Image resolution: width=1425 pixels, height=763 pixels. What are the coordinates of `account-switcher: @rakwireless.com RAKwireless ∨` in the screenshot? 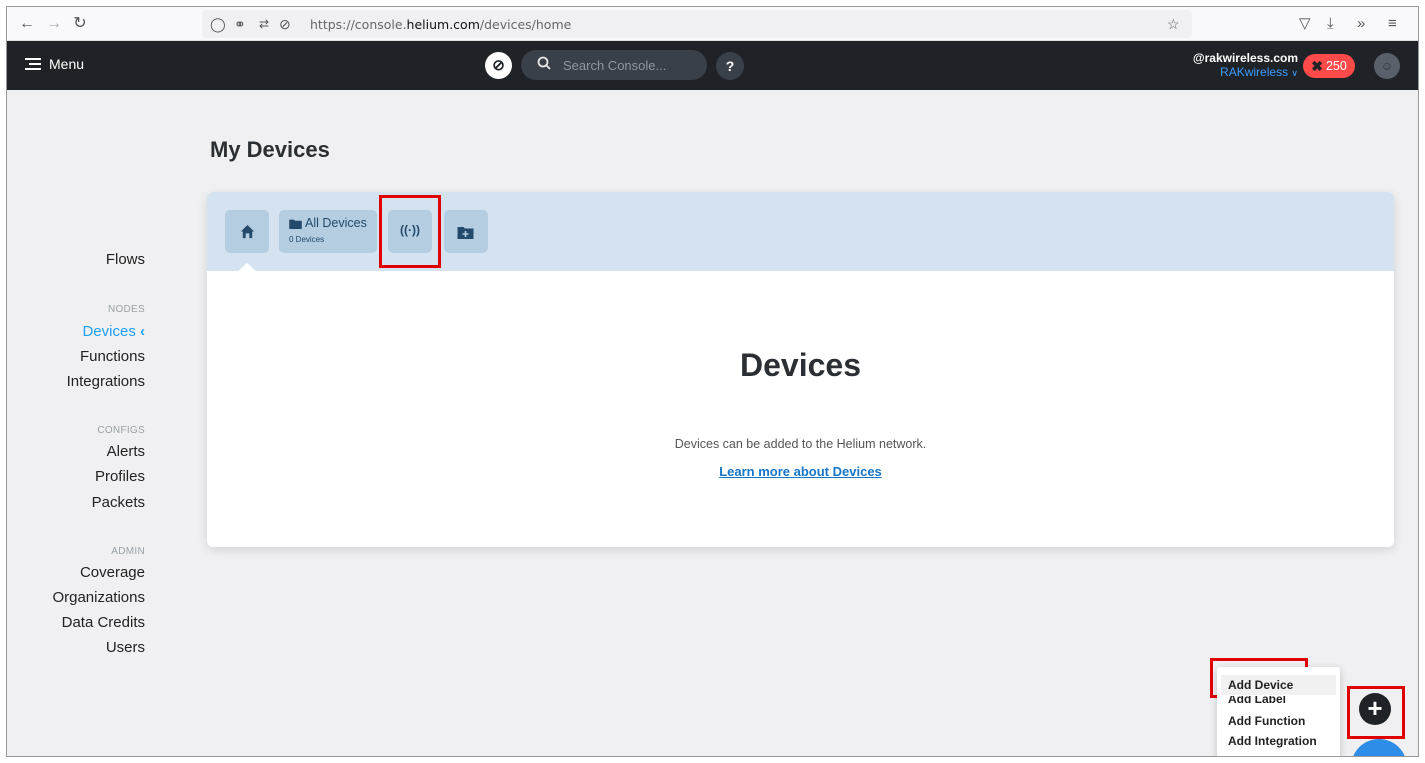 It's located at (1245, 65).